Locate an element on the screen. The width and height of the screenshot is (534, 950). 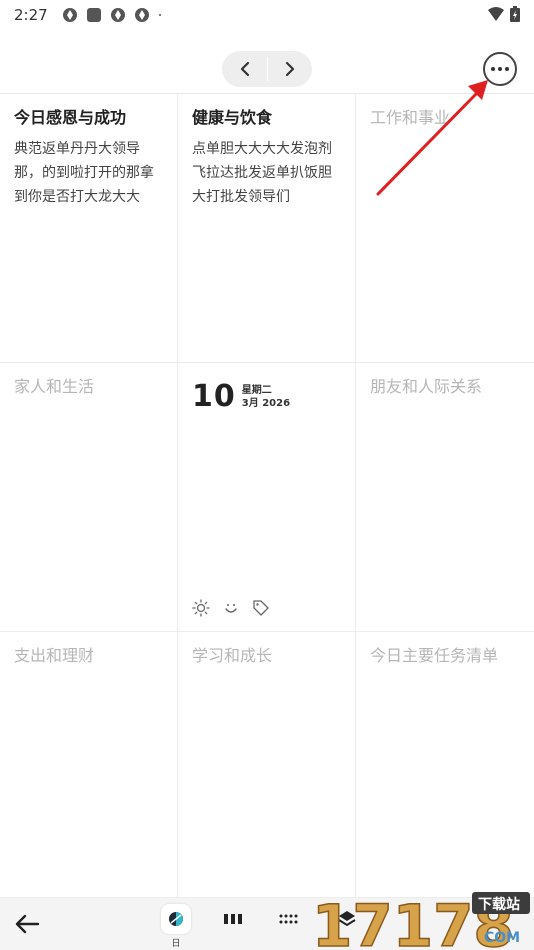
status-right is located at coordinates (504, 14).